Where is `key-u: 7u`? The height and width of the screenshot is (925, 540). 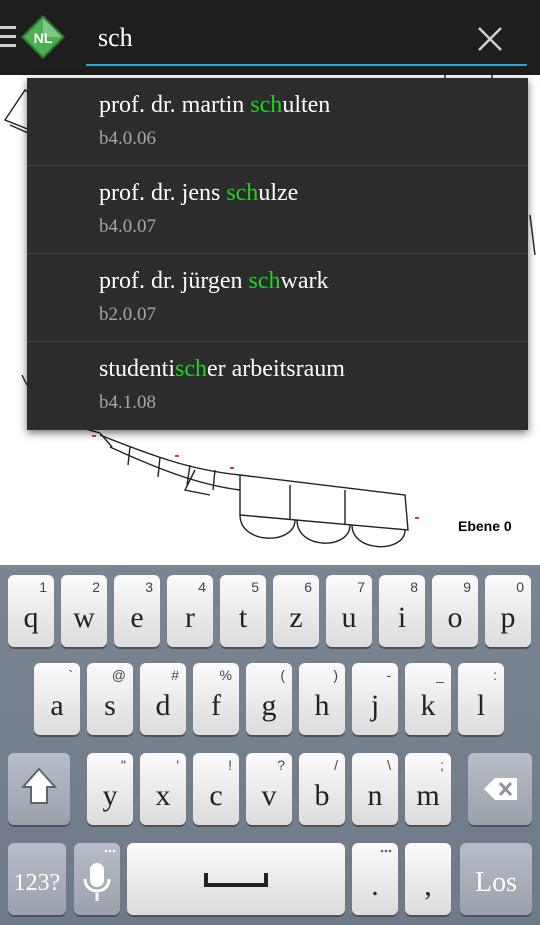
key-u: 7u is located at coordinates (349, 611).